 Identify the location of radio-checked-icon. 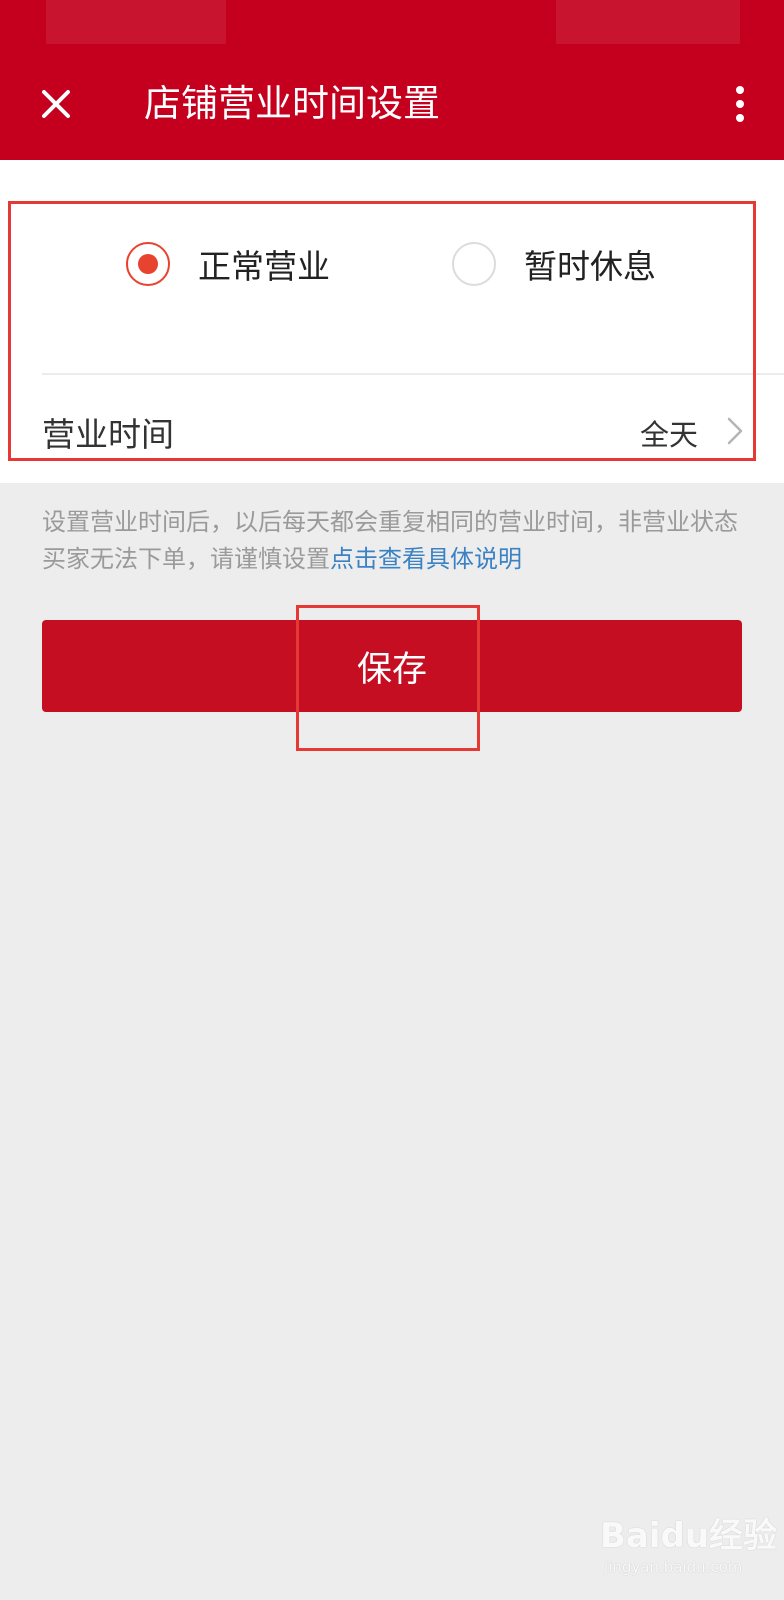
(148, 264).